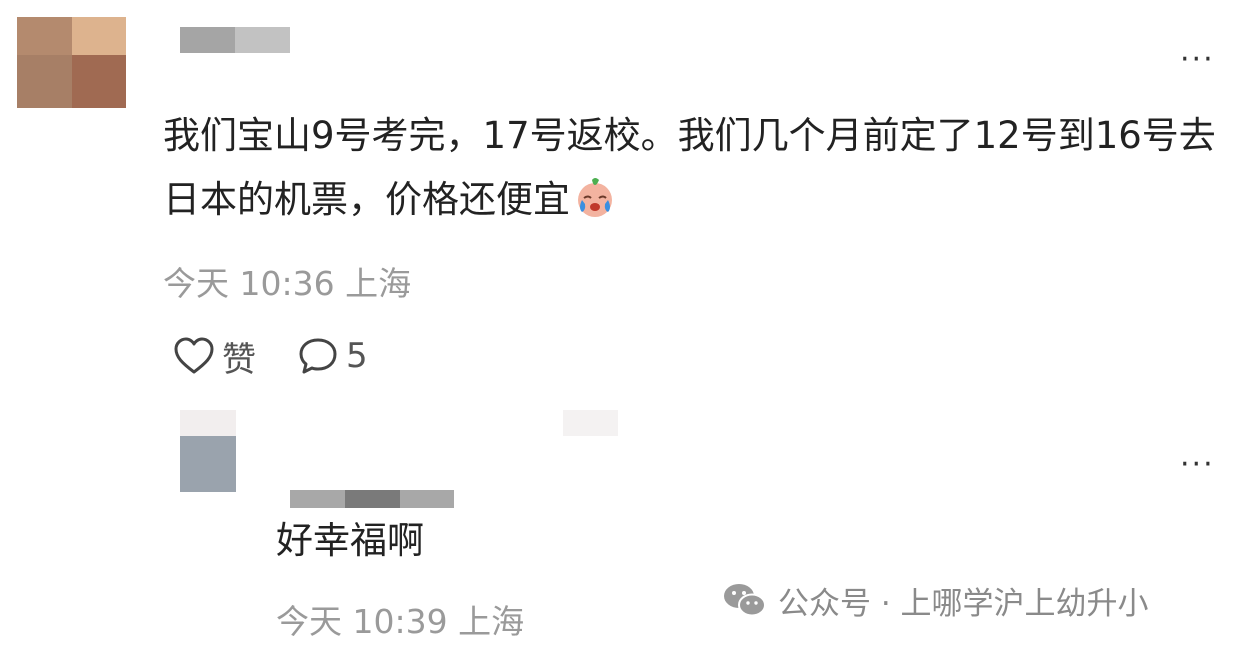  I want to click on like-label: 赞, so click(239, 359).